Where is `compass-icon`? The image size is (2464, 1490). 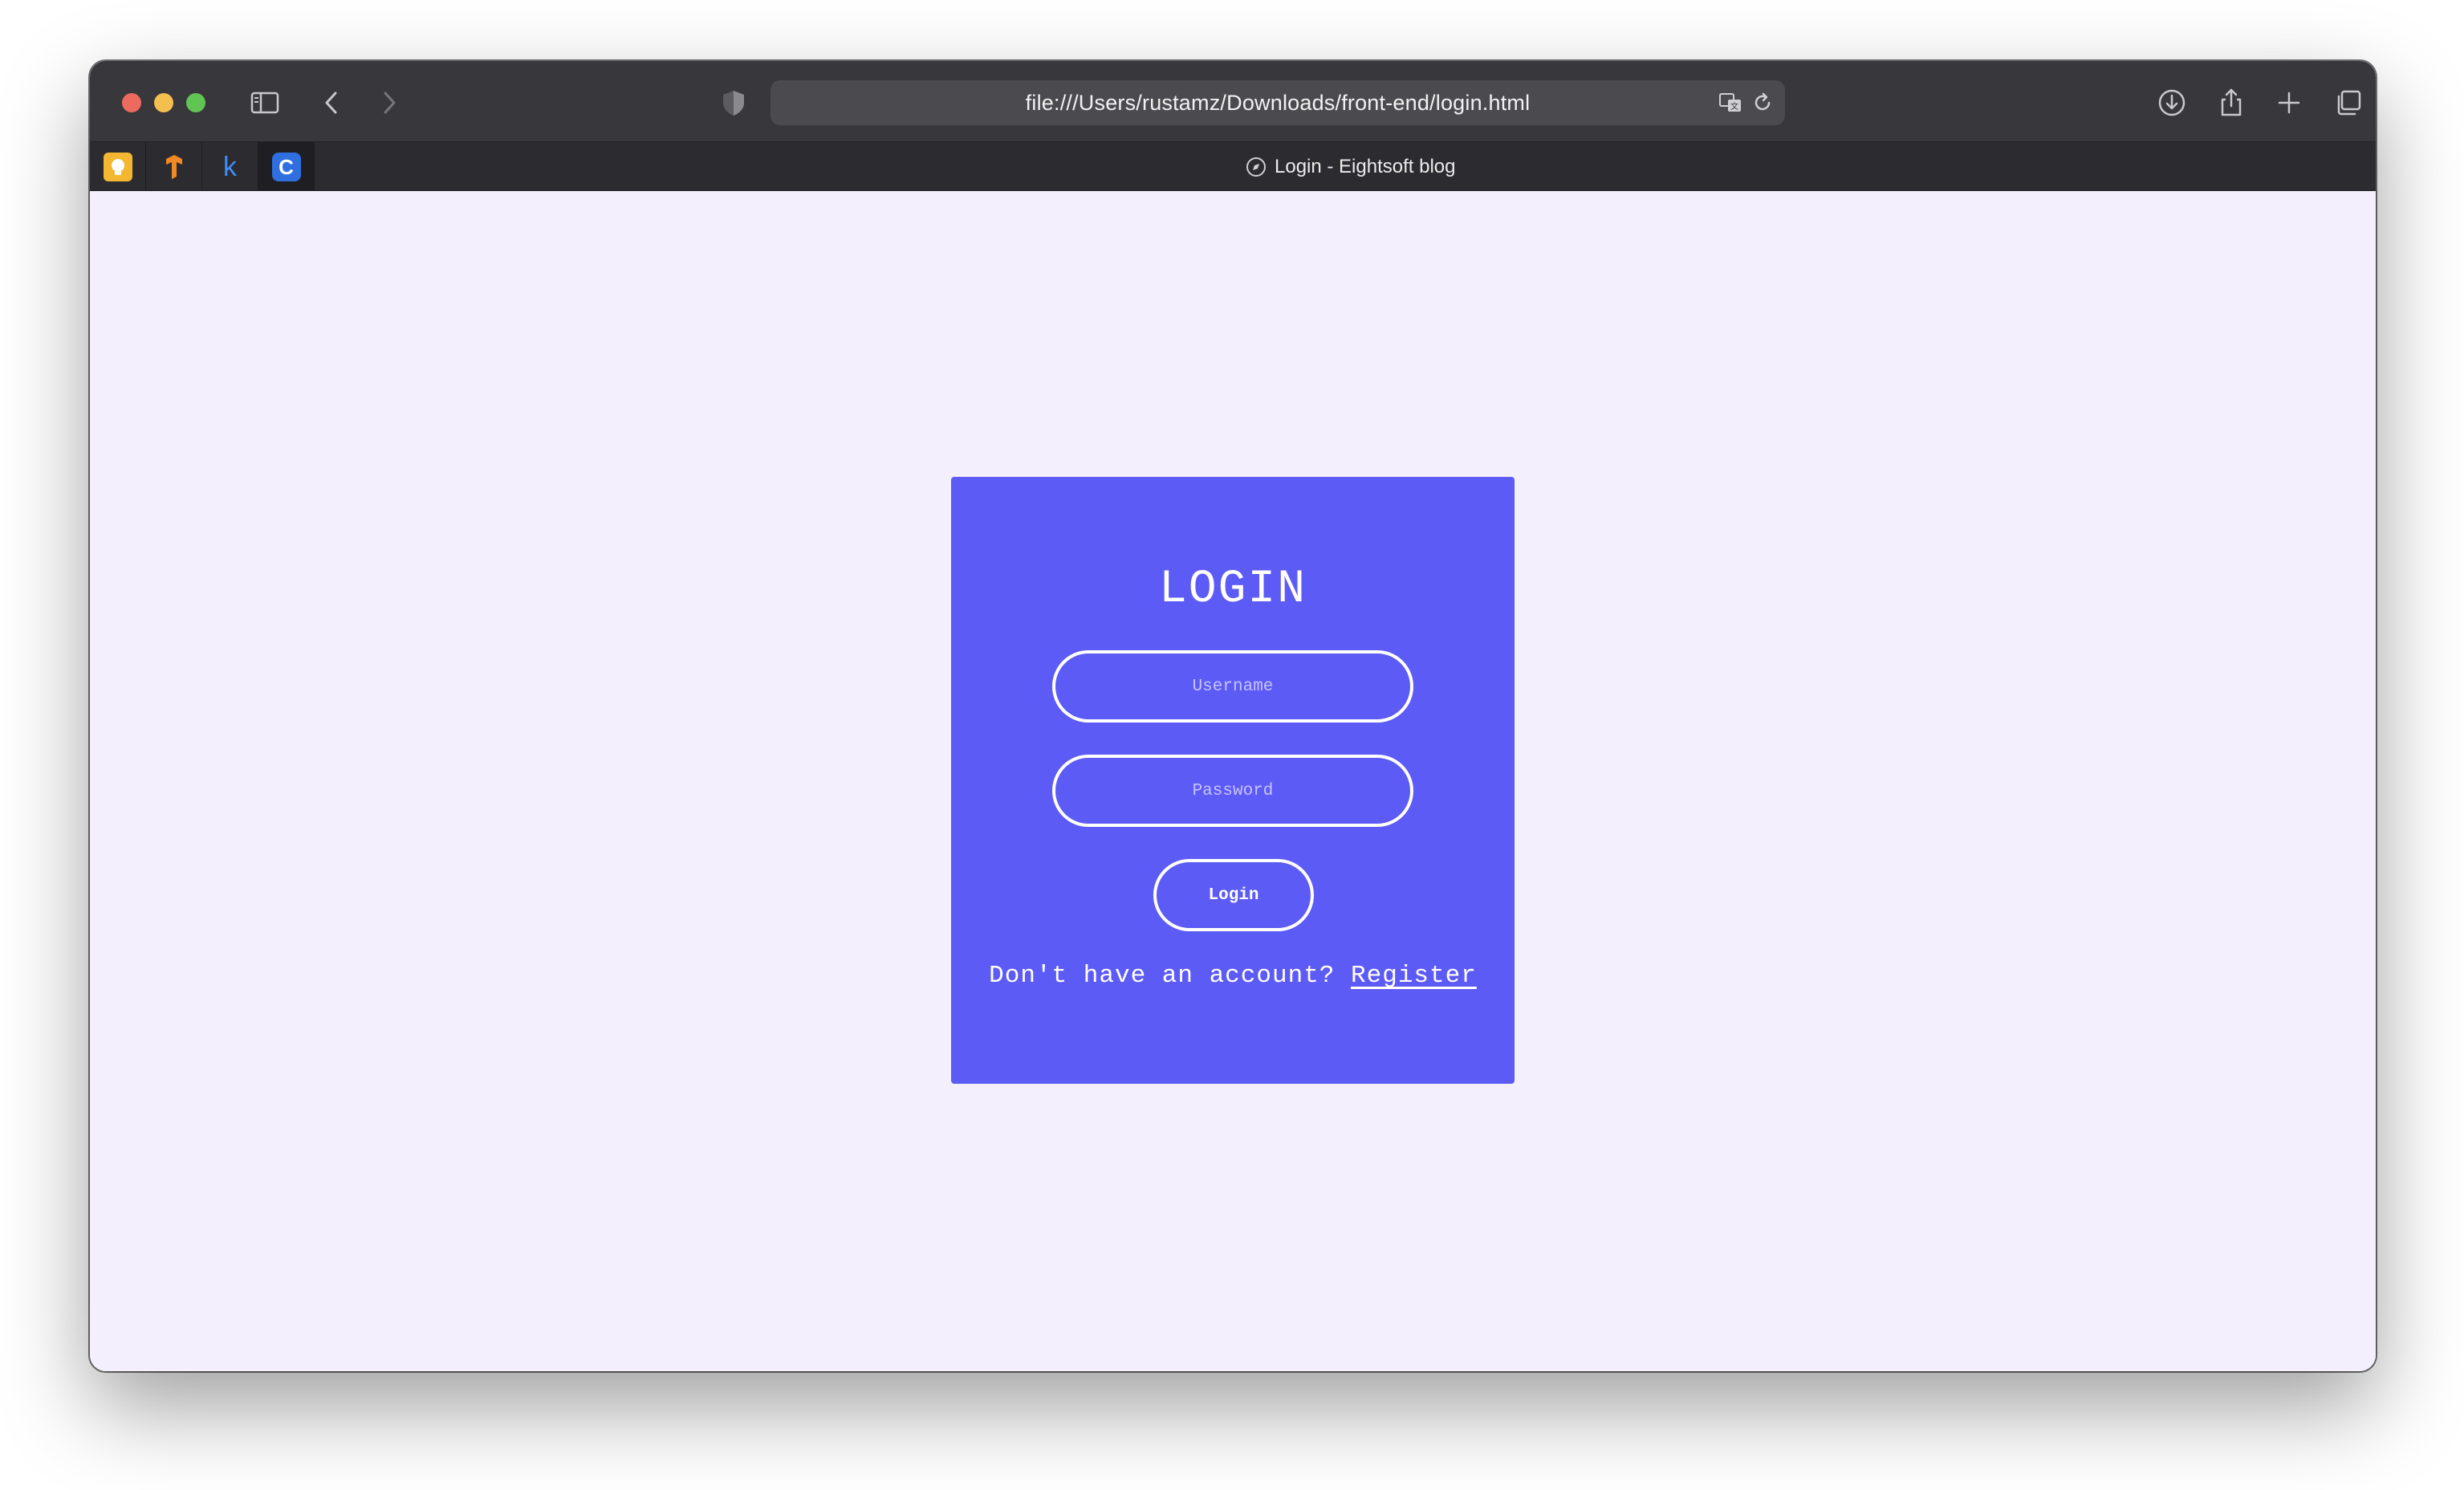
compass-icon is located at coordinates (1256, 167).